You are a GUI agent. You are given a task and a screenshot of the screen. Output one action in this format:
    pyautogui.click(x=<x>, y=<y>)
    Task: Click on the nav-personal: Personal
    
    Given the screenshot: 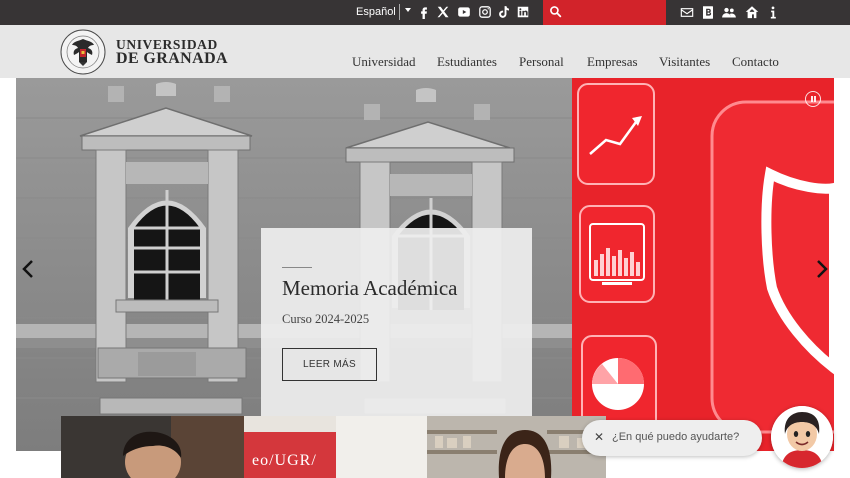 What is the action you would take?
    pyautogui.click(x=541, y=62)
    